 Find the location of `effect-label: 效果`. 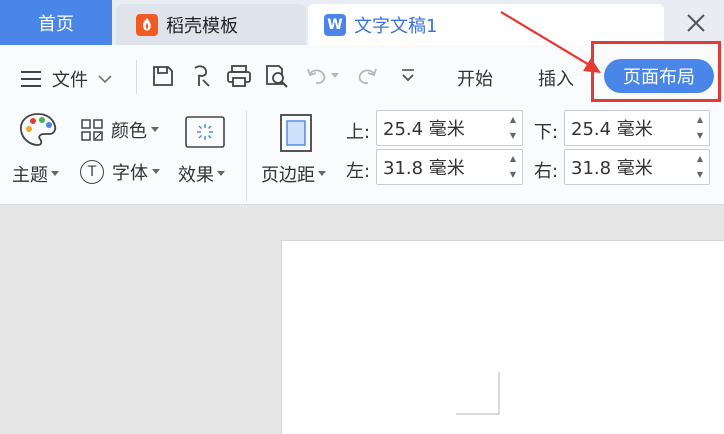

effect-label: 效果 is located at coordinates (196, 175).